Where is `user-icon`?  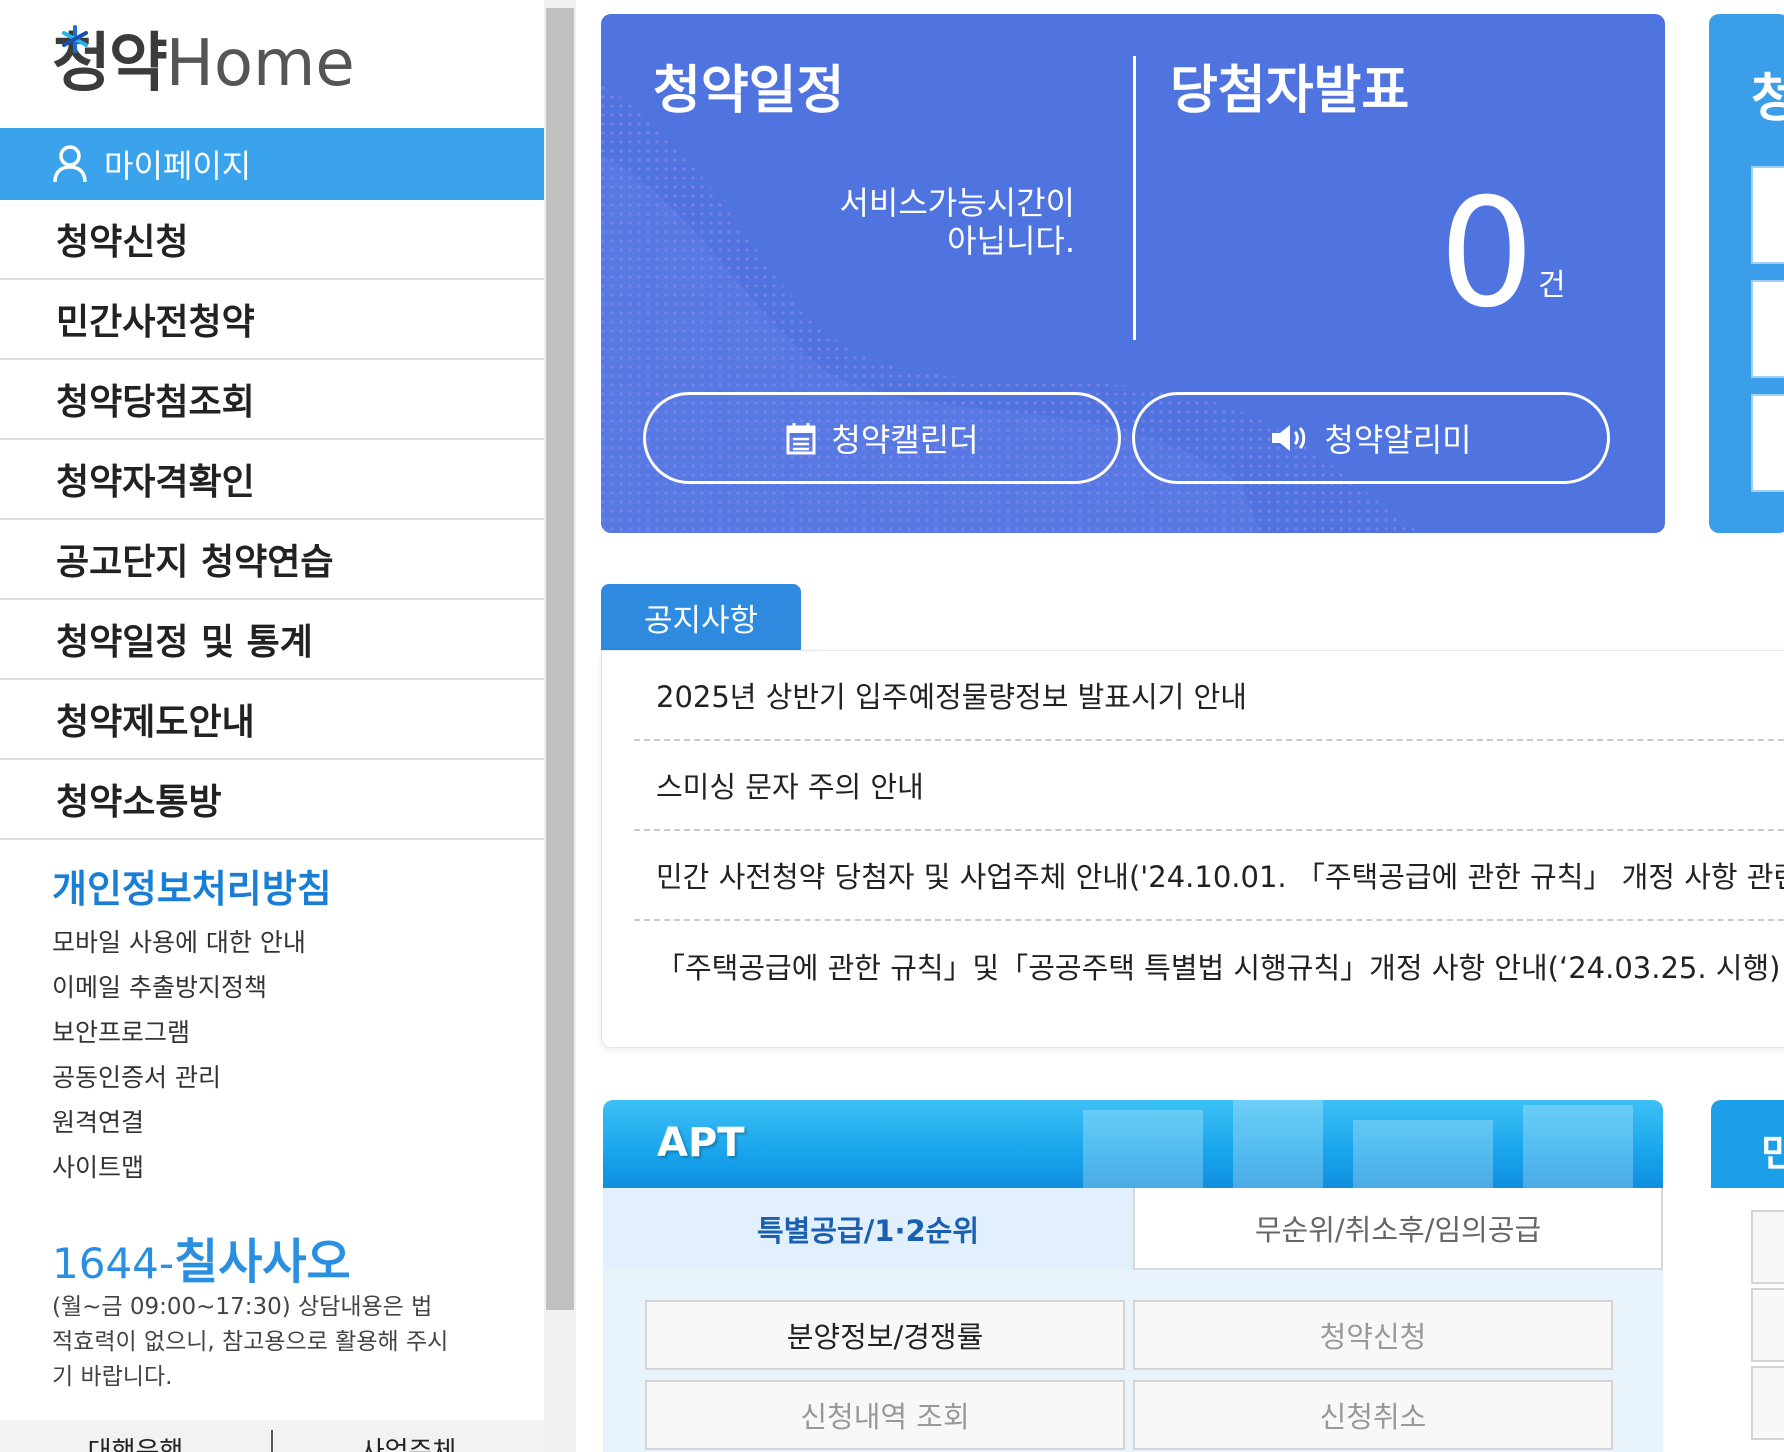
user-icon is located at coordinates (70, 164).